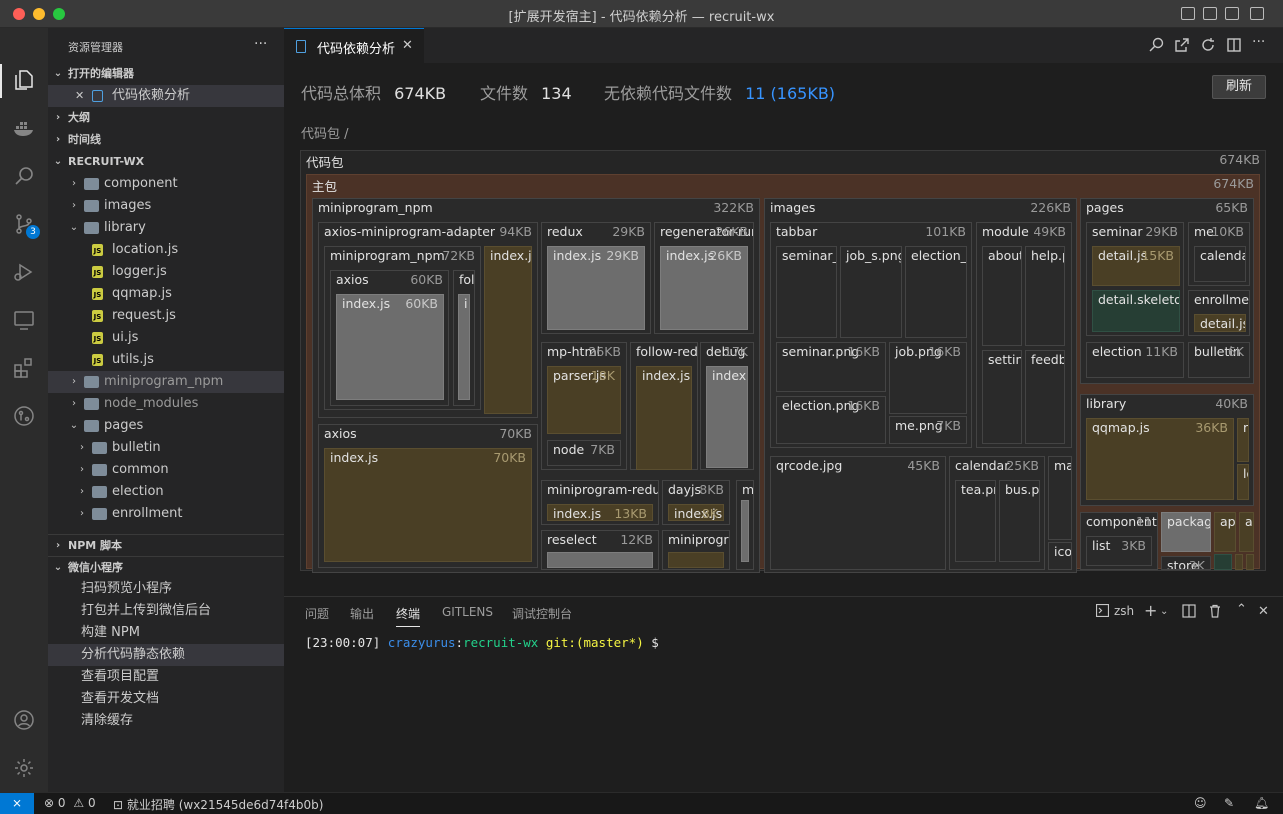 The image size is (1283, 814). I want to click on gitlens-icon, so click(24, 416).